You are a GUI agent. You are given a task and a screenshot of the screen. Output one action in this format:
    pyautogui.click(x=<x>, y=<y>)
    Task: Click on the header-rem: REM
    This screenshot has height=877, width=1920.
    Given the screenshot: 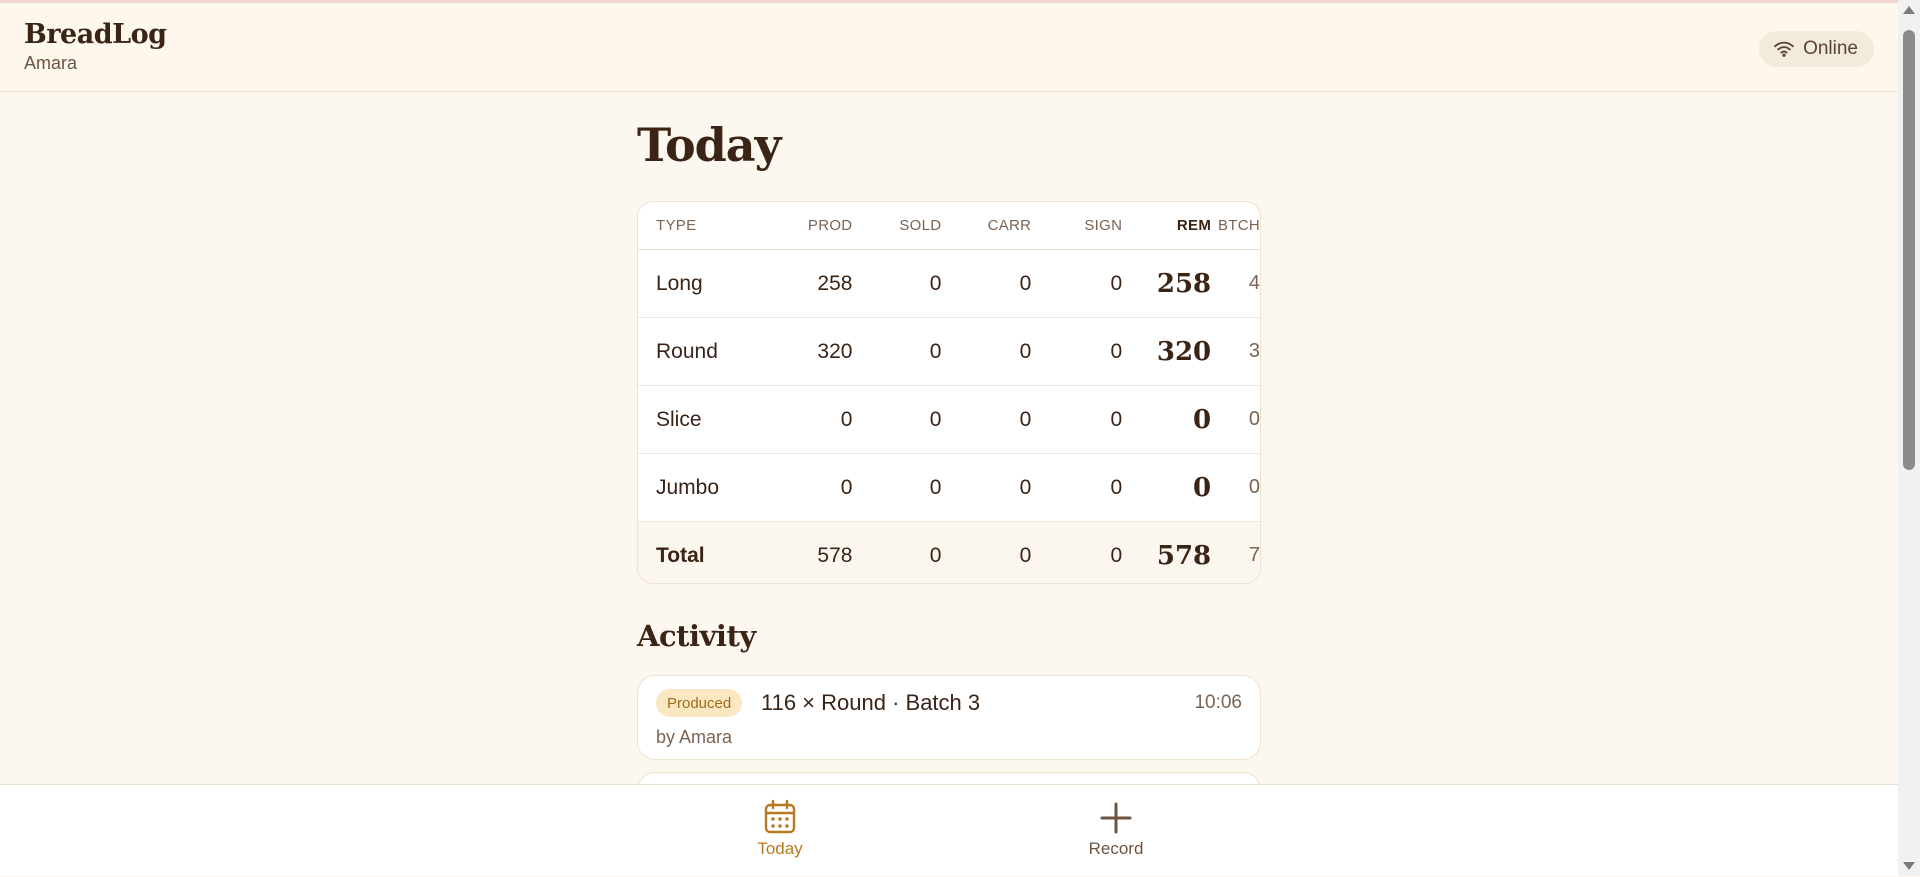 What is the action you would take?
    pyautogui.click(x=1194, y=225)
    